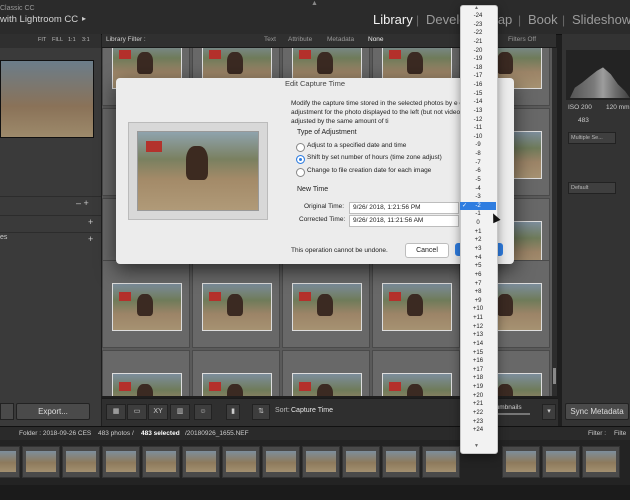  What do you see at coordinates (47, 99) in the screenshot?
I see `navigator-preview` at bounding box center [47, 99].